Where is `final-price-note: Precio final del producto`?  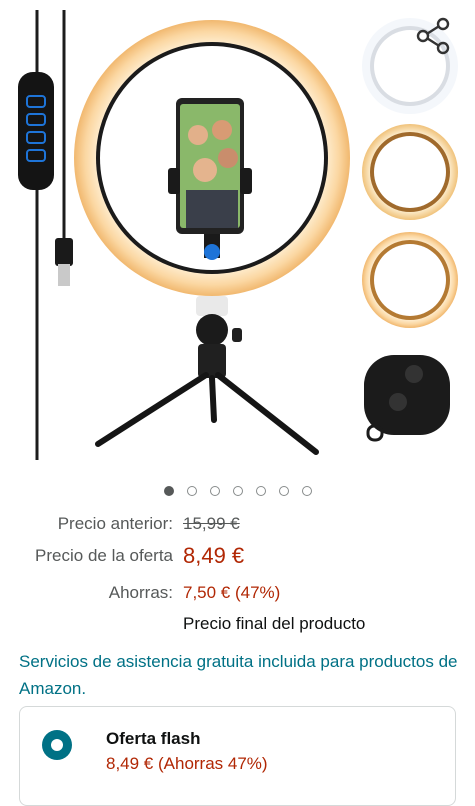
final-price-note: Precio final del producto is located at coordinates (274, 623).